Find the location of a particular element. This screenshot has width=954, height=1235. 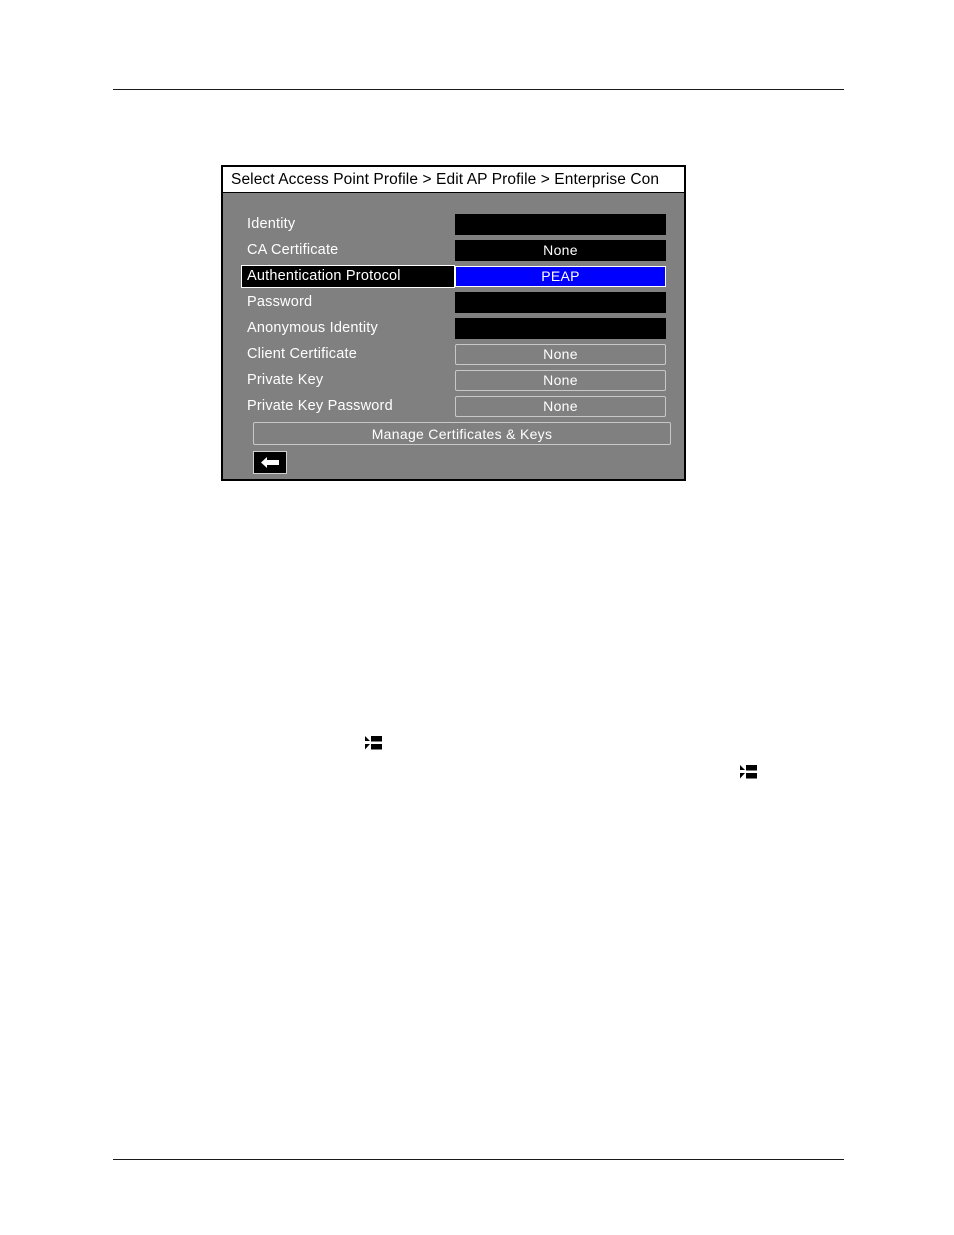

left-arrow-icon is located at coordinates (270, 462).